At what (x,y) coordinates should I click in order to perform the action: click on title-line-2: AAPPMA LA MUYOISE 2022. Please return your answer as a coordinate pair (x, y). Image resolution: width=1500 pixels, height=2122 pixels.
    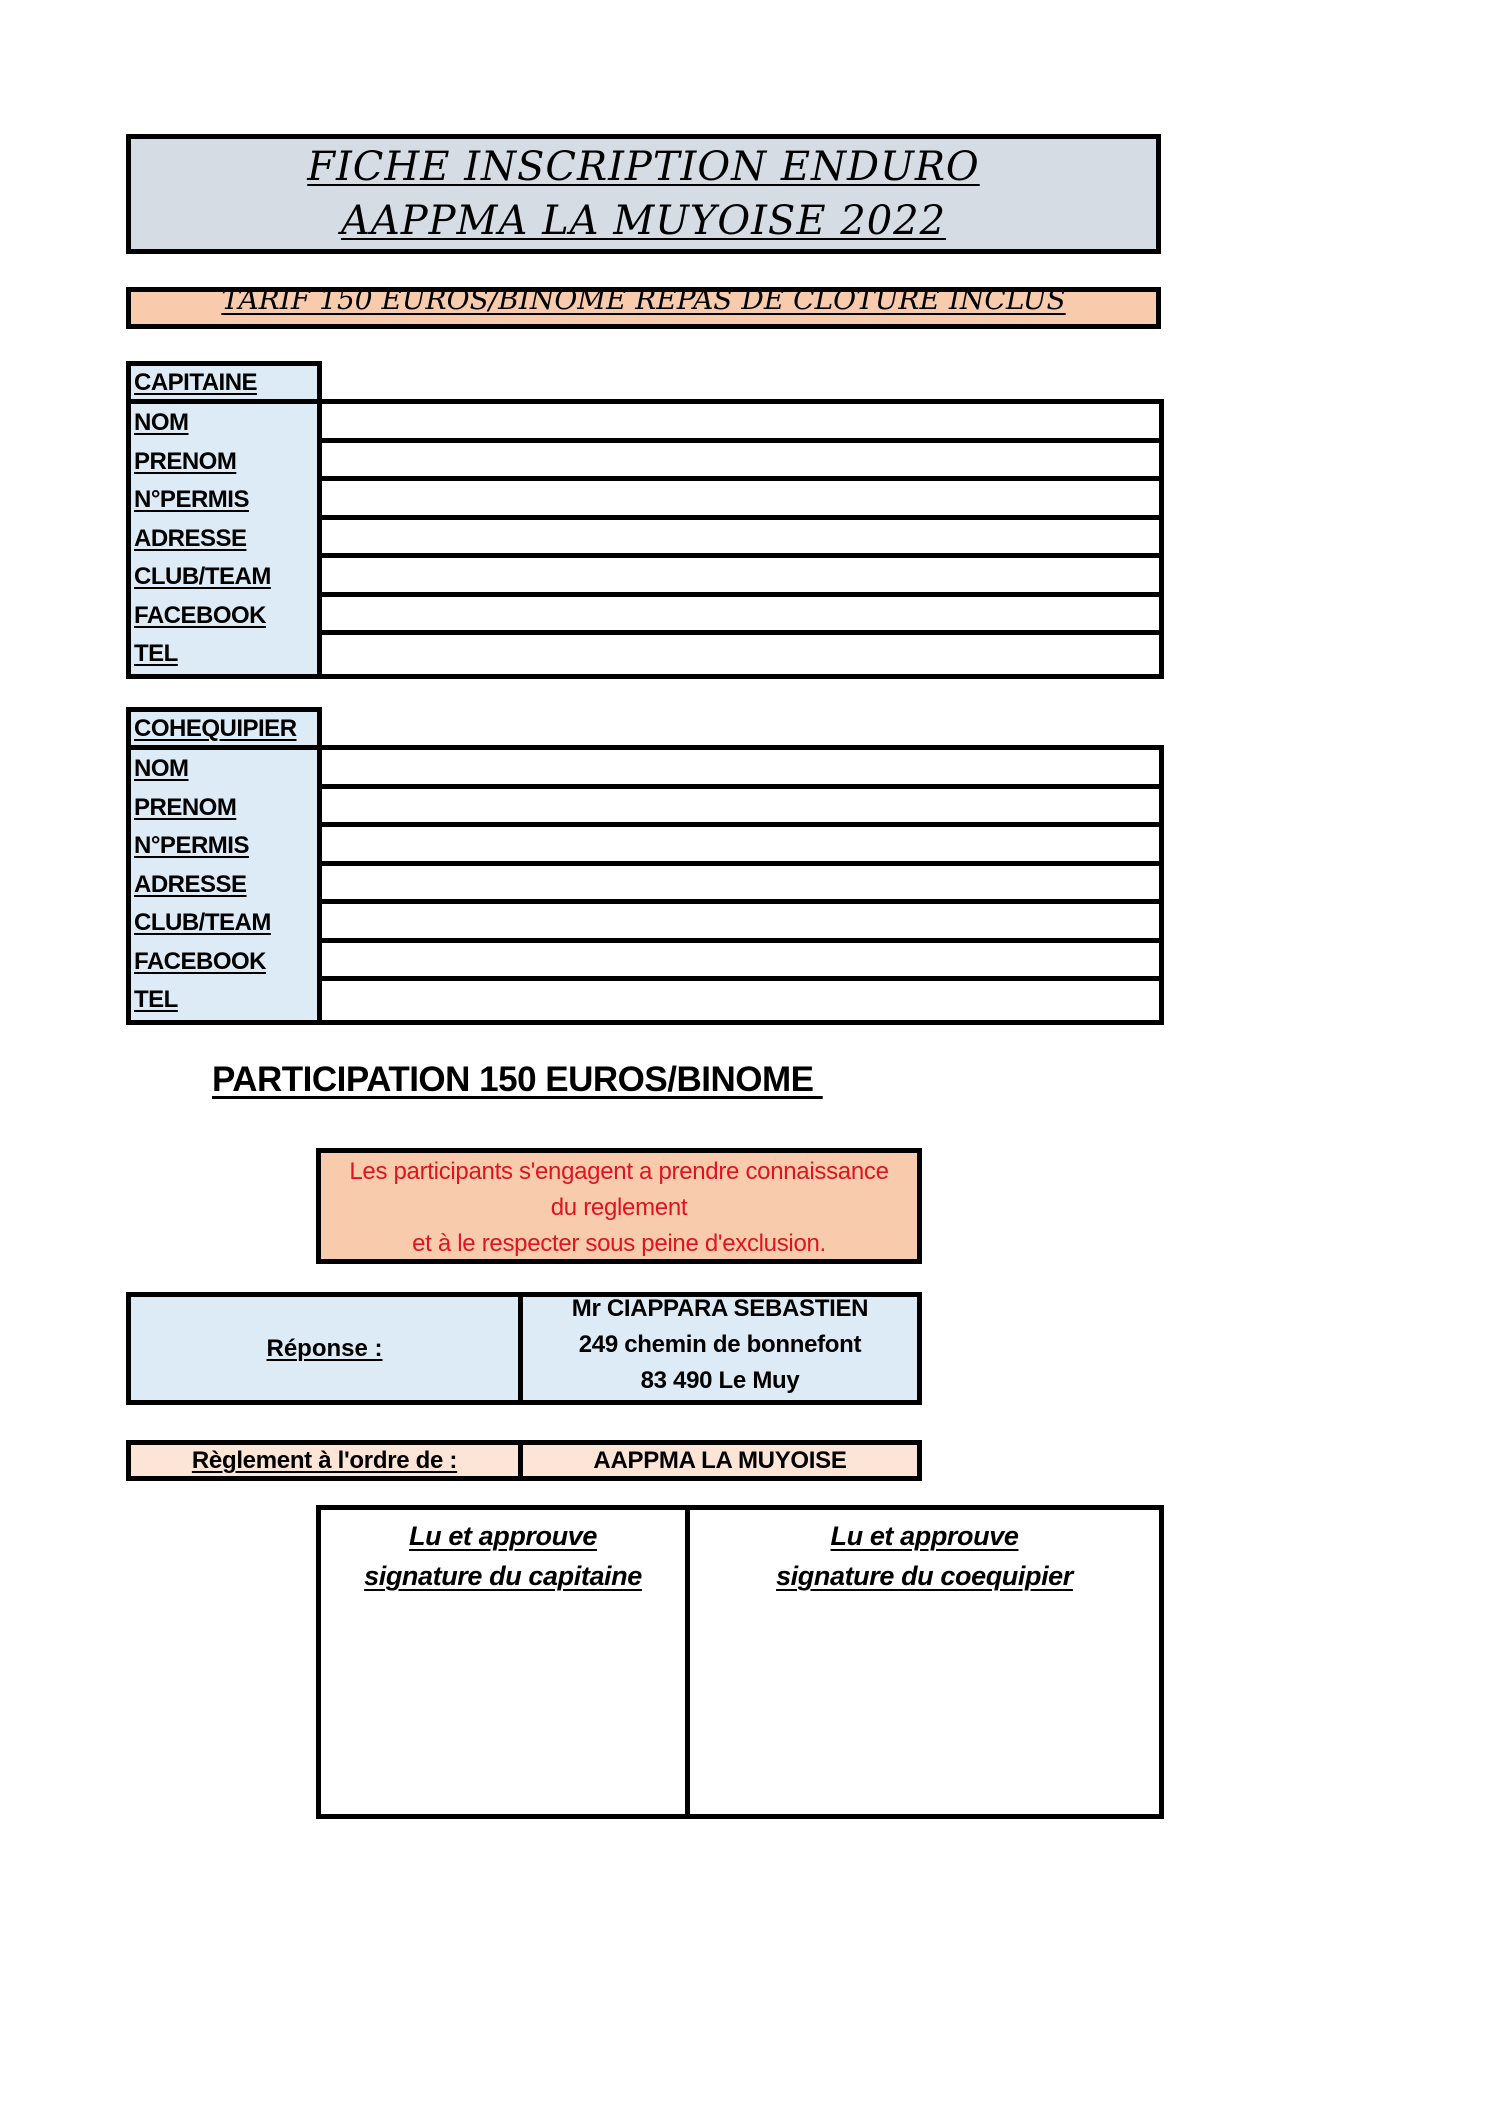
    Looking at the image, I should click on (643, 221).